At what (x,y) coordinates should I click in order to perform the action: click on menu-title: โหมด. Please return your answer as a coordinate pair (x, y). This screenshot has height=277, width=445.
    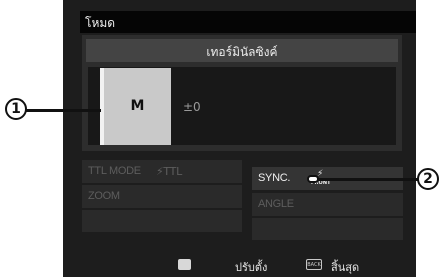
    Looking at the image, I should click on (100, 23).